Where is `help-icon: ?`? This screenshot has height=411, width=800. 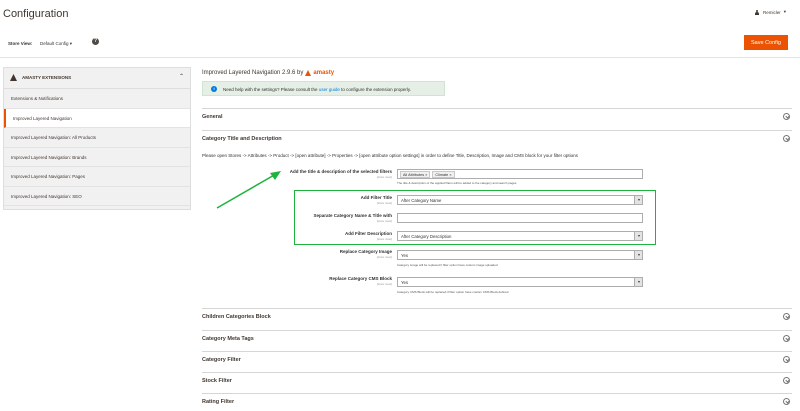 help-icon: ? is located at coordinates (95, 41).